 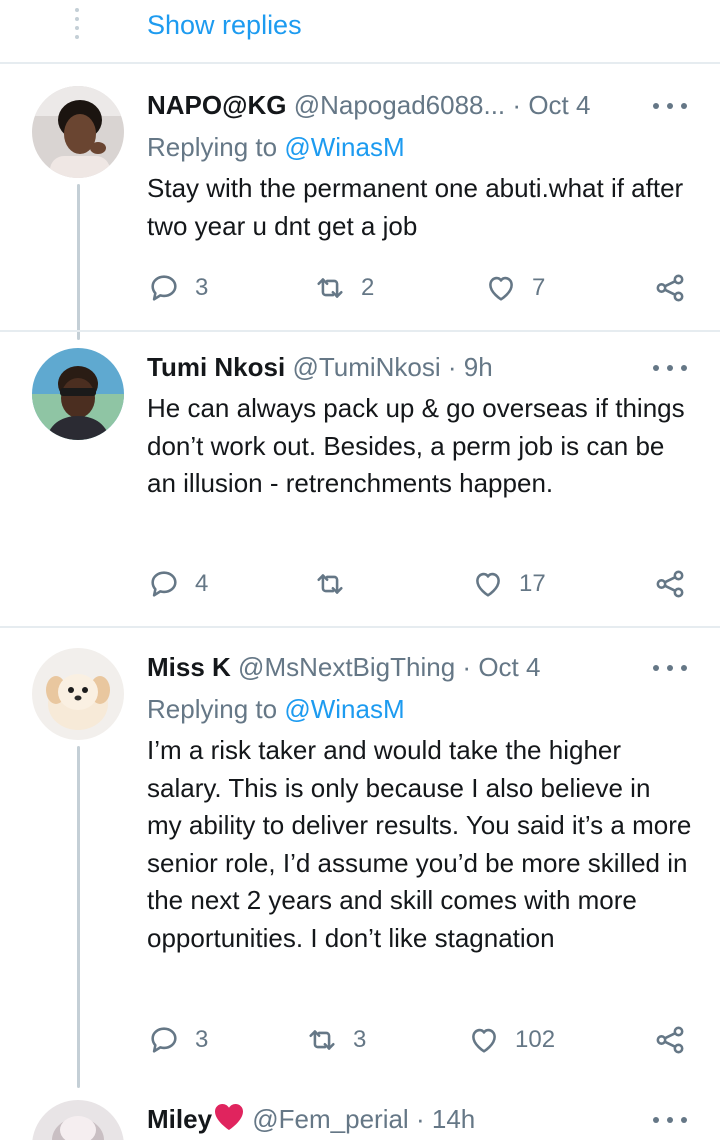 I want to click on tweet-header: NAPO@KG @Napogad6088... · Oct 4, so click(x=368, y=105).